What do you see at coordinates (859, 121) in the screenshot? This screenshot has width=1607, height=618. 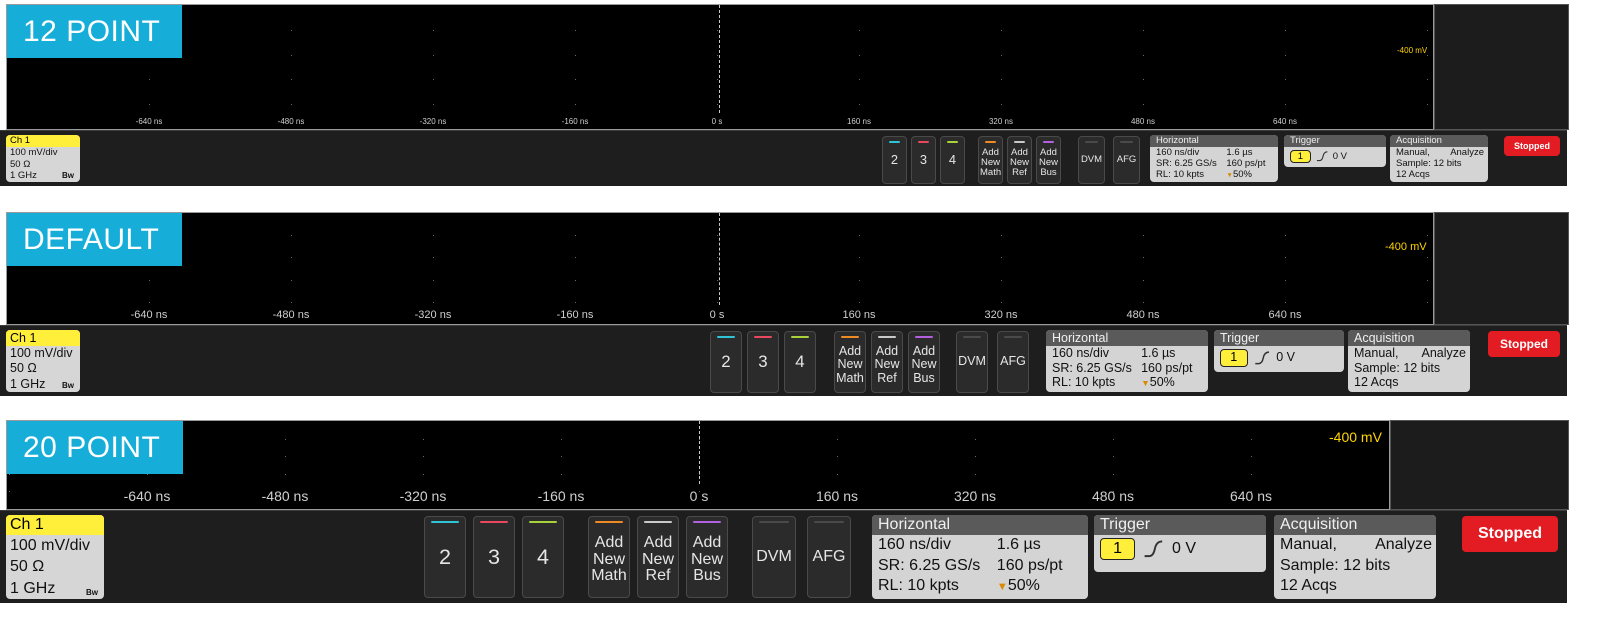 I see `time-axis-label: 160 ns` at bounding box center [859, 121].